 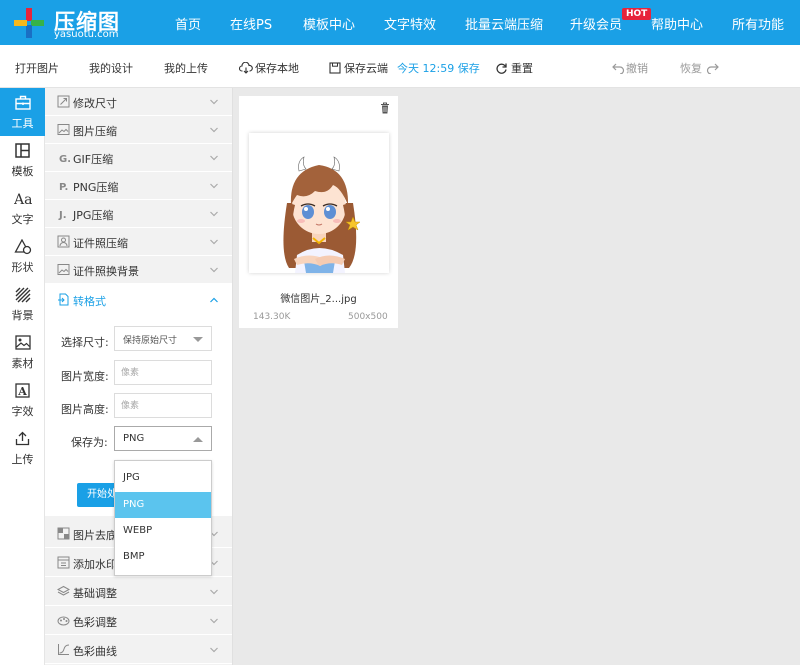 What do you see at coordinates (269, 68) in the screenshot?
I see `save-local-button: 保存本地` at bounding box center [269, 68].